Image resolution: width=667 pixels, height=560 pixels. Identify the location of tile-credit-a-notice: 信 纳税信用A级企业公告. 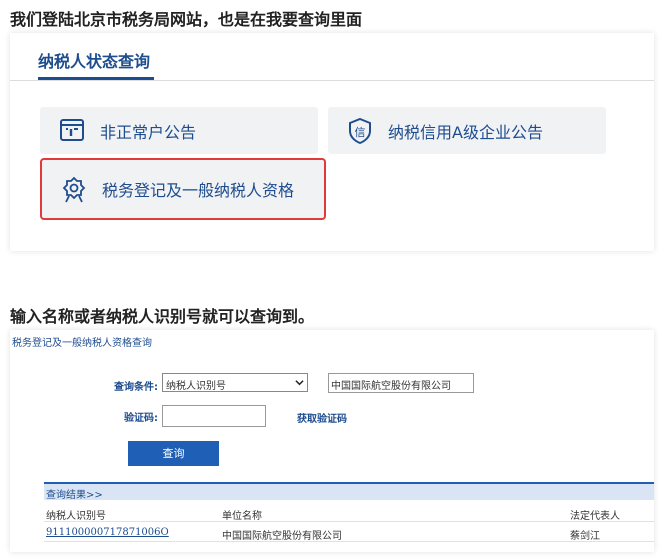
(467, 130).